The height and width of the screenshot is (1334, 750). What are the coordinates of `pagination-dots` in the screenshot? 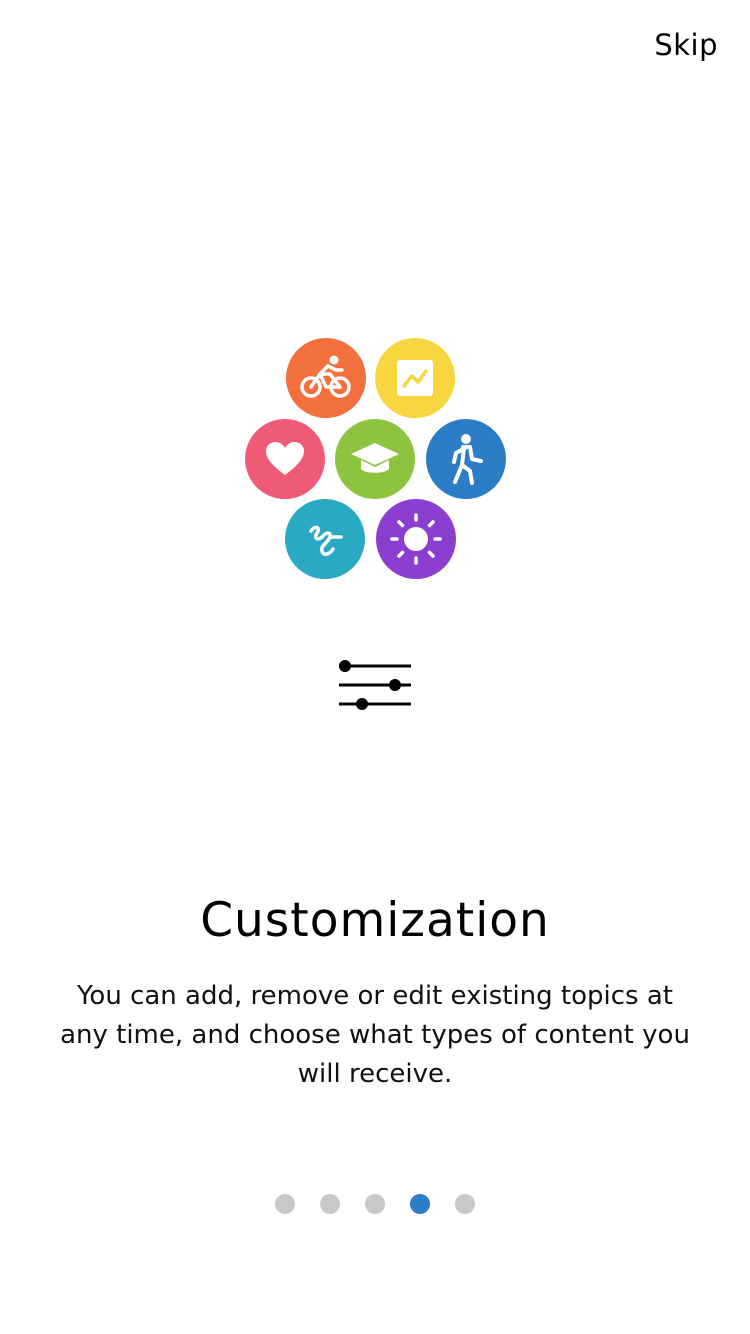 It's located at (375, 1204).